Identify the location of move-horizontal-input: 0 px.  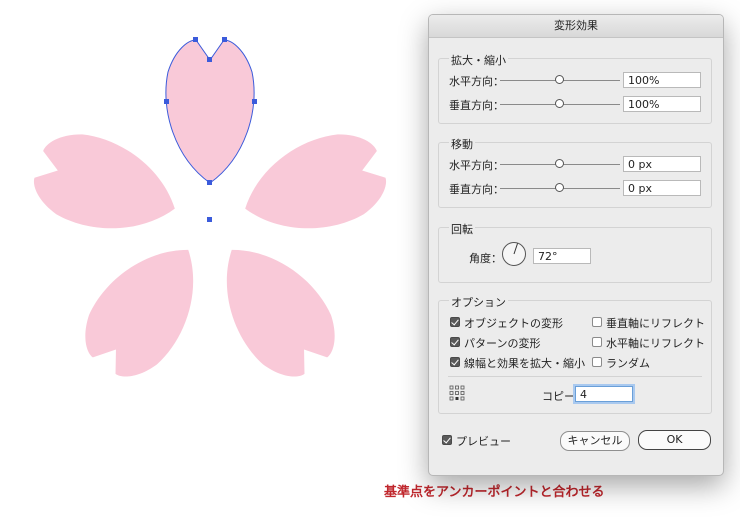
(662, 164).